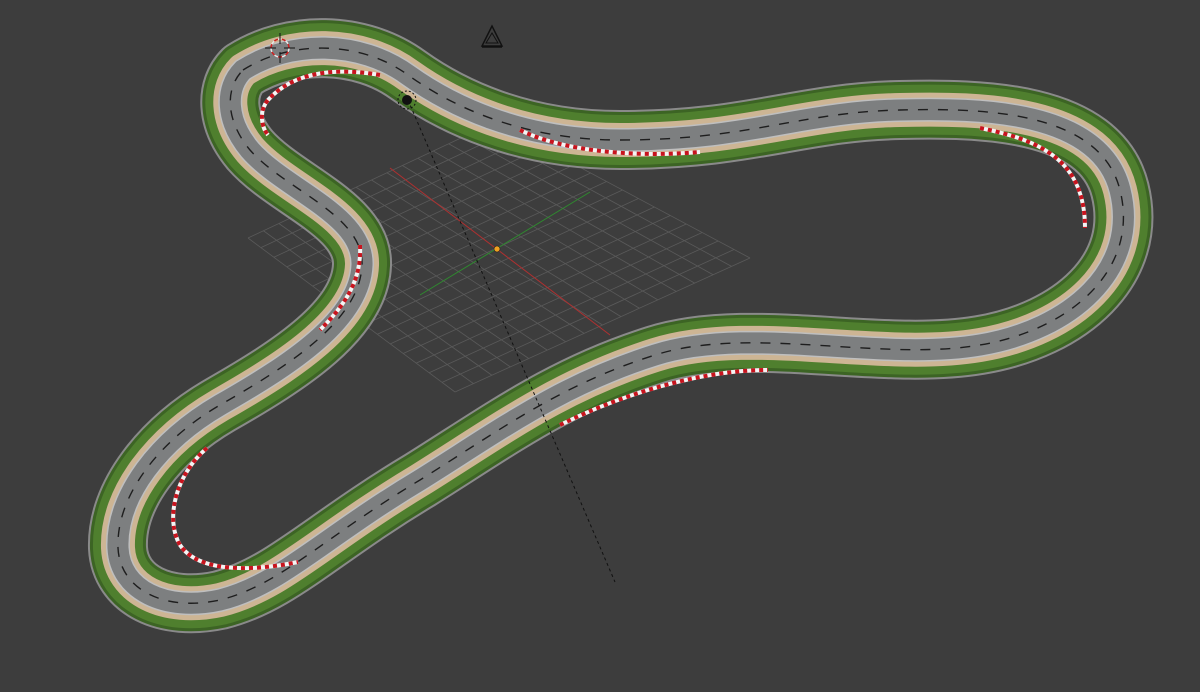 This screenshot has height=692, width=1200. I want to click on object-origin, so click(497, 249).